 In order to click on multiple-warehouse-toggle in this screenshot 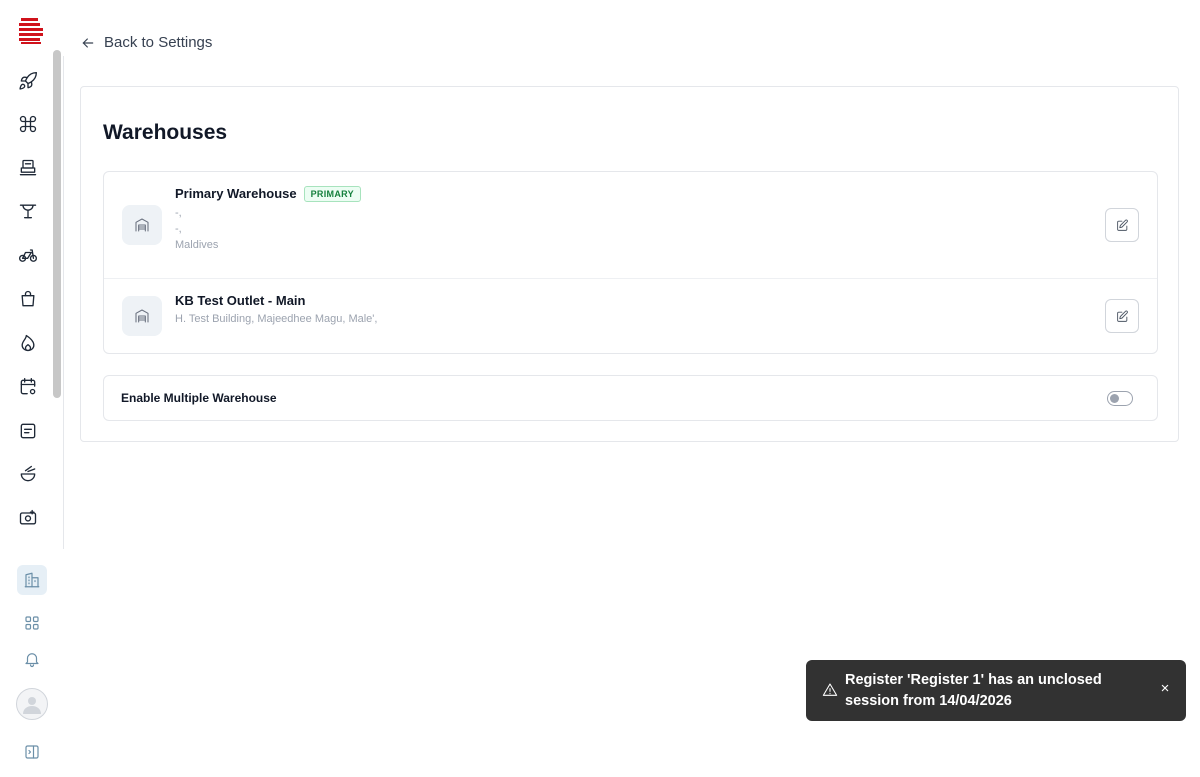, I will do `click(1120, 398)`.